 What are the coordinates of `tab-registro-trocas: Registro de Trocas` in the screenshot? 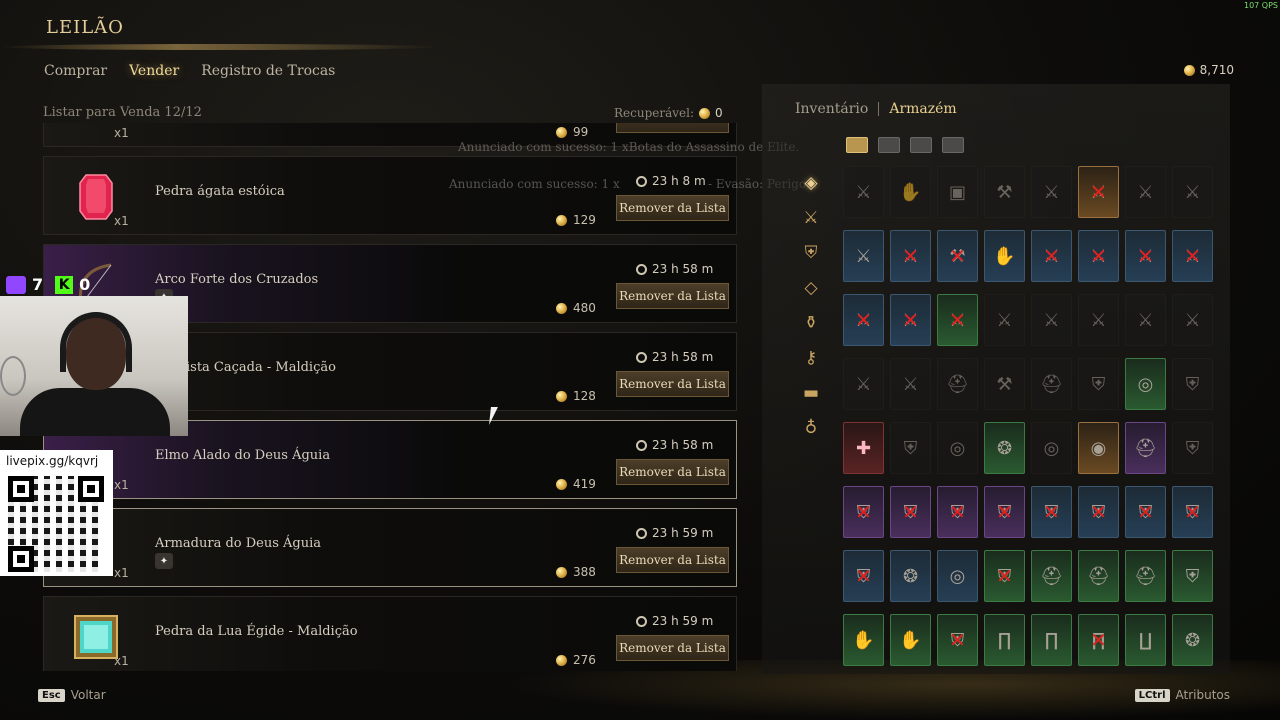 It's located at (268, 71).